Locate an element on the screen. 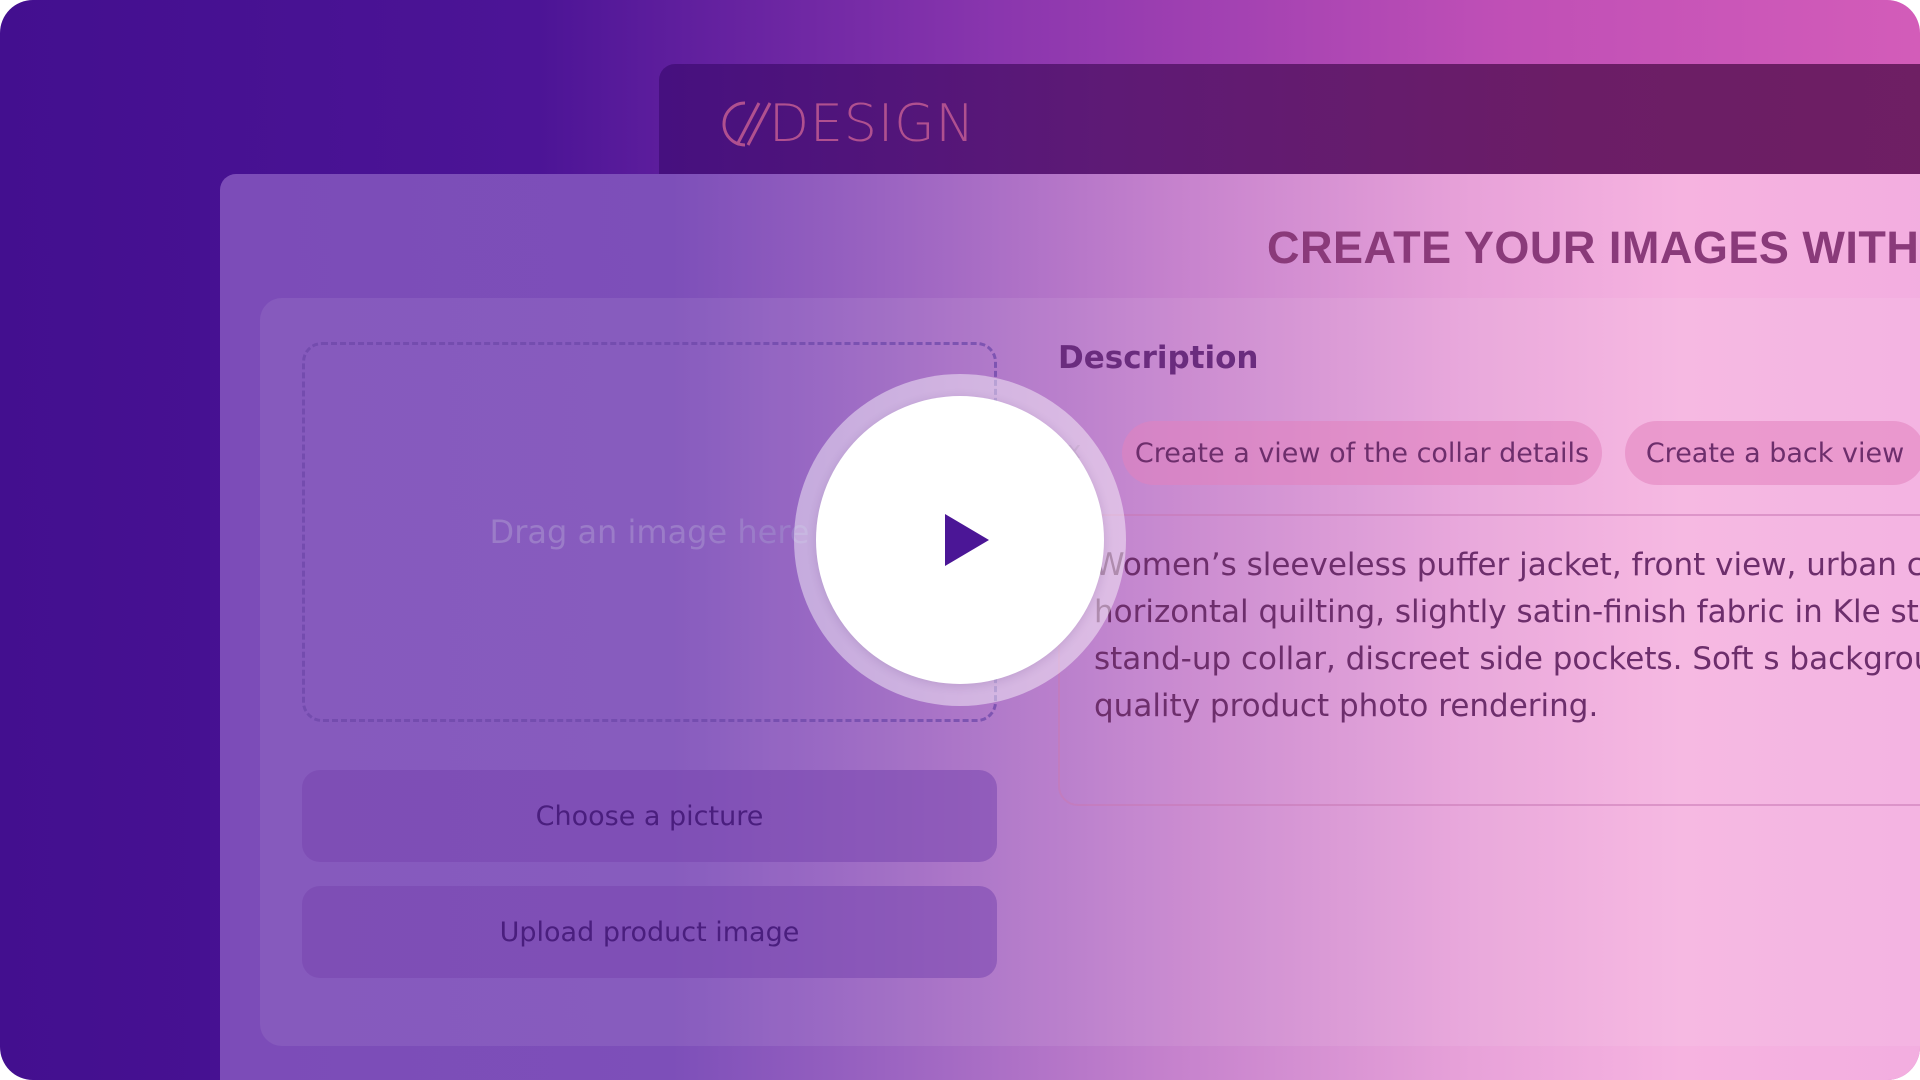 The height and width of the screenshot is (1080, 1920). suggestion-chip: Create a view of the collar details is located at coordinates (1362, 453).